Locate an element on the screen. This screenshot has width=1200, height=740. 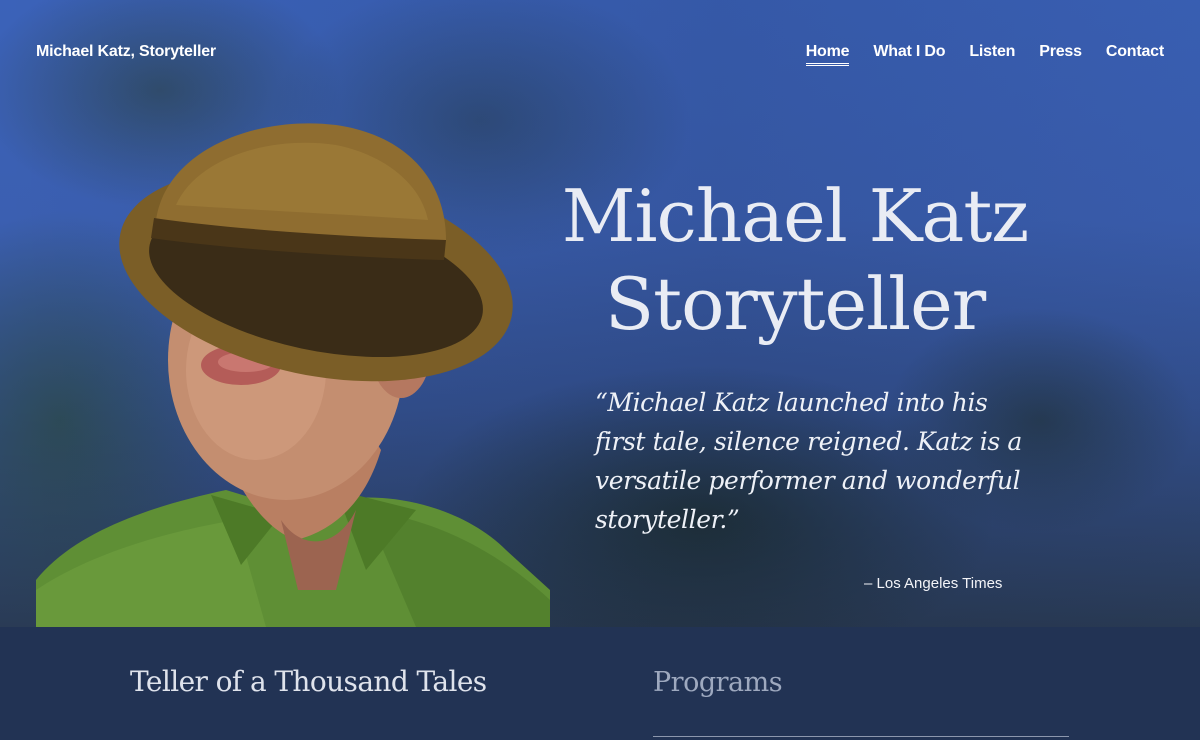
nav-press: Press is located at coordinates (1060, 54).